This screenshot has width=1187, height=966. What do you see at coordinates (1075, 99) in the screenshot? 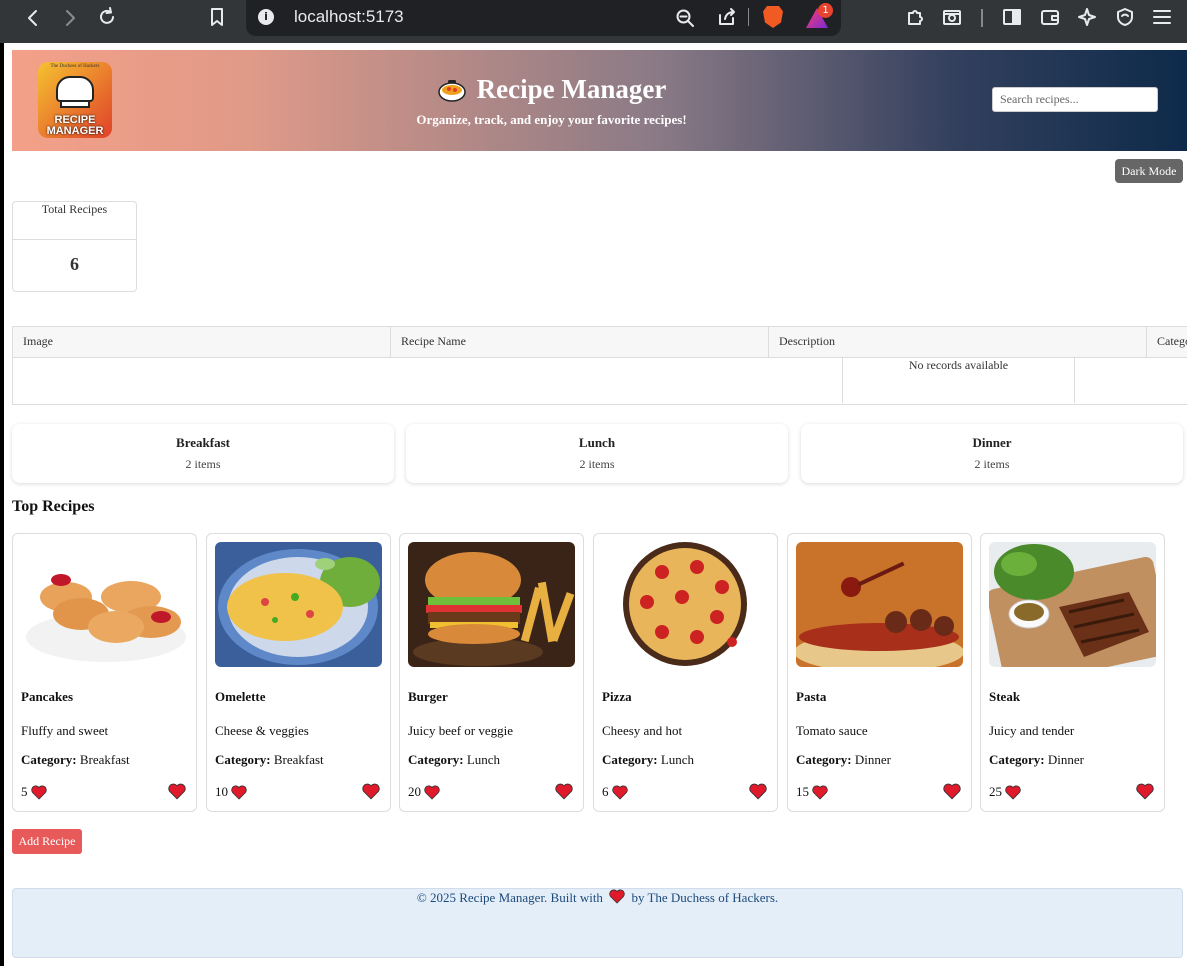
I see `search-input` at bounding box center [1075, 99].